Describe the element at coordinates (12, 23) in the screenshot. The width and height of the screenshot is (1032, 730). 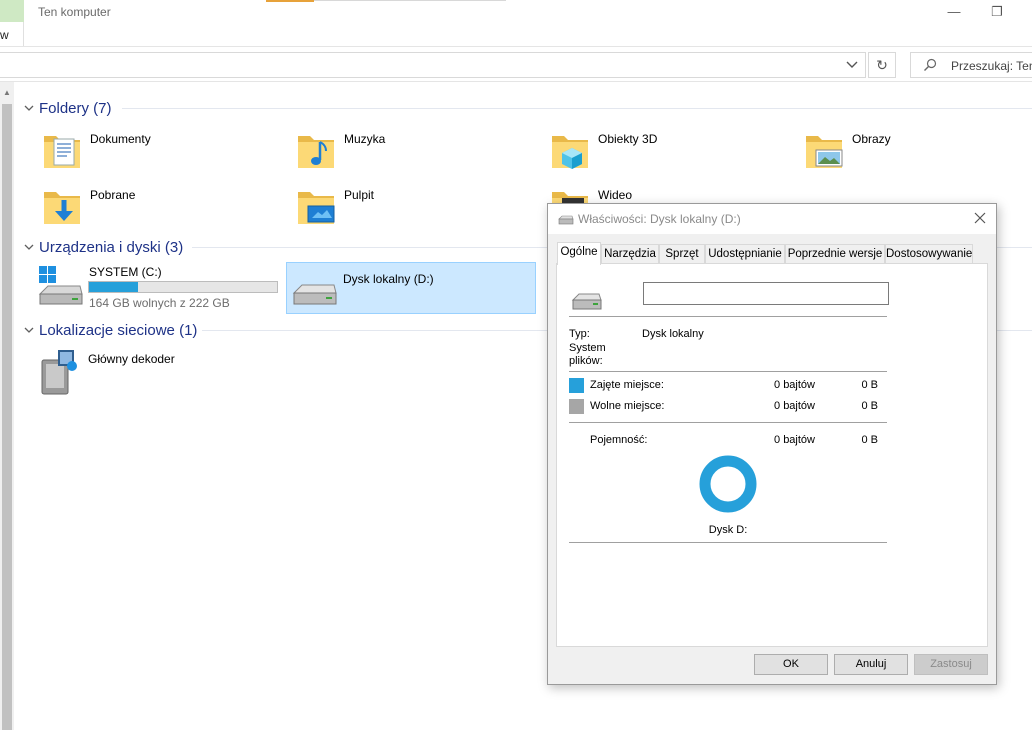
I see `ribbon-tab-view: w` at that location.